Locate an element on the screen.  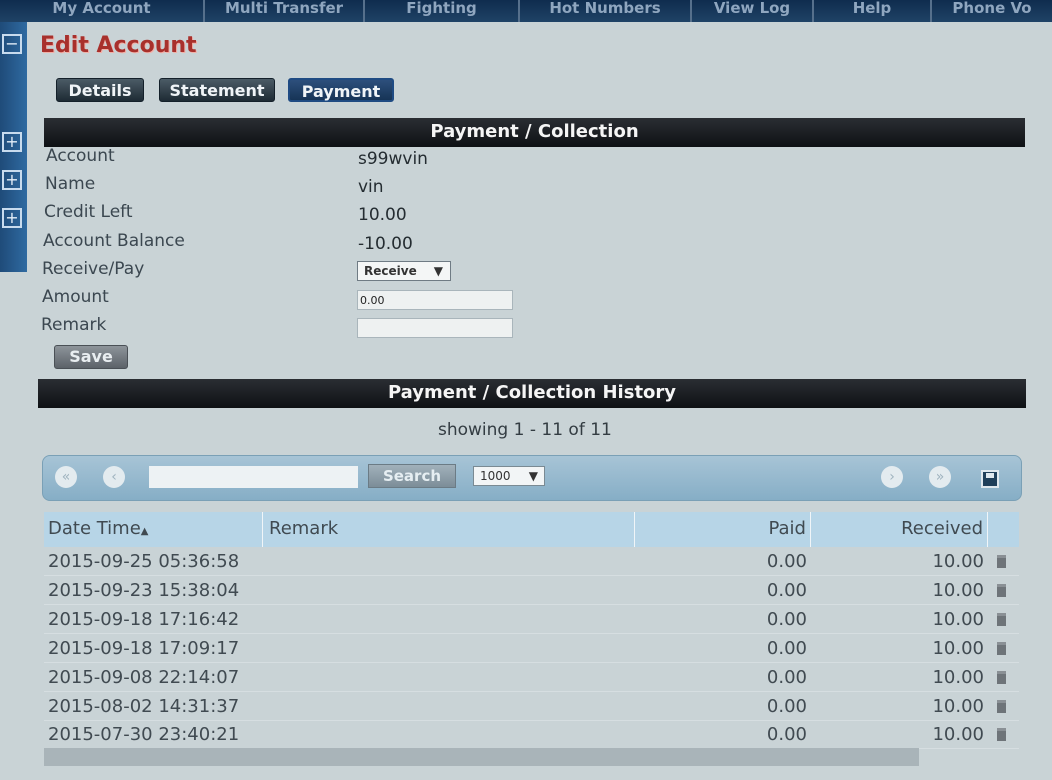
field-value-name: vin is located at coordinates (371, 187).